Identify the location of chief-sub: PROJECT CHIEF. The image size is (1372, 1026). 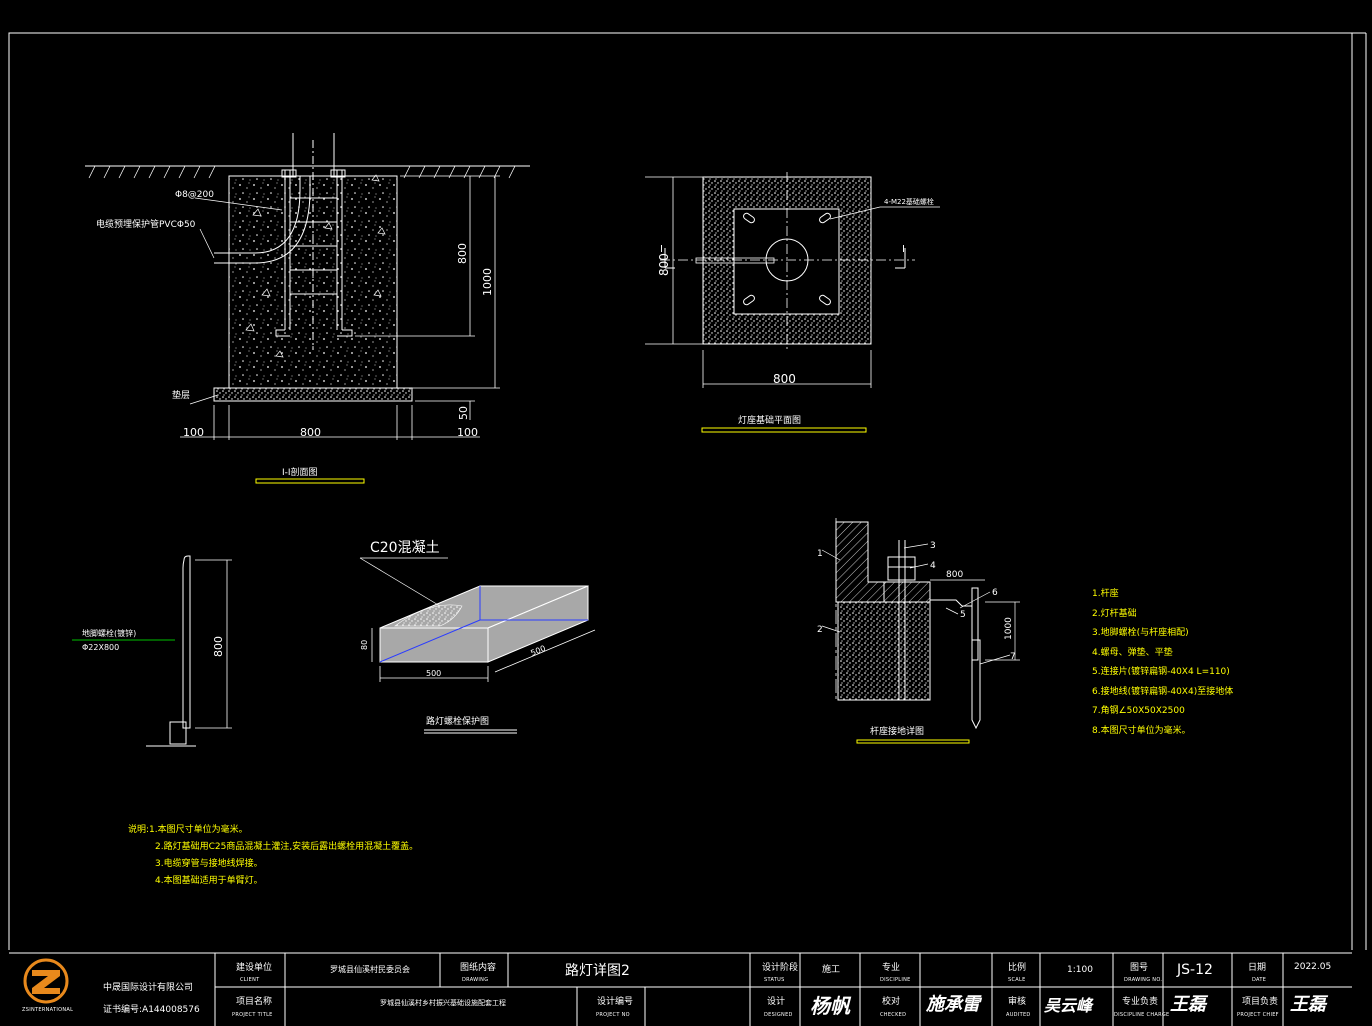
(1258, 1015).